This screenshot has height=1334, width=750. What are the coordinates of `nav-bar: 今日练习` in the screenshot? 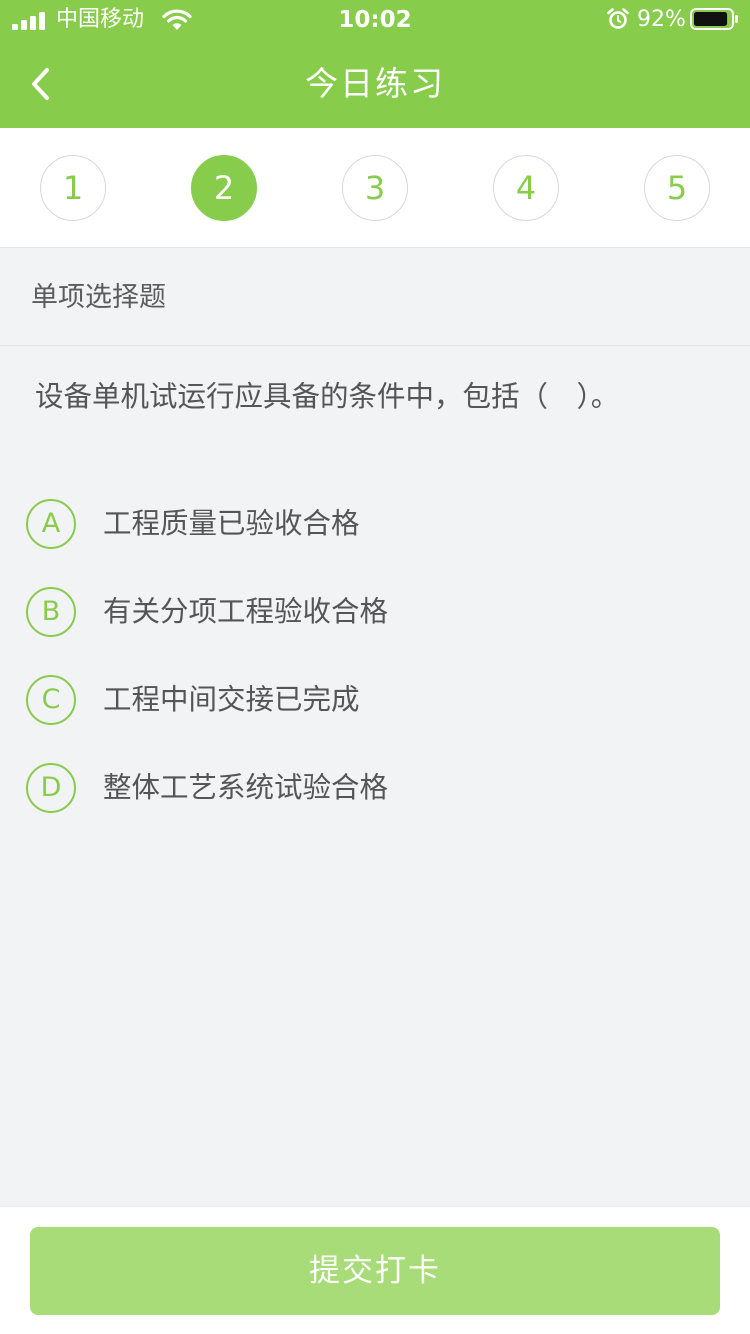 It's located at (375, 84).